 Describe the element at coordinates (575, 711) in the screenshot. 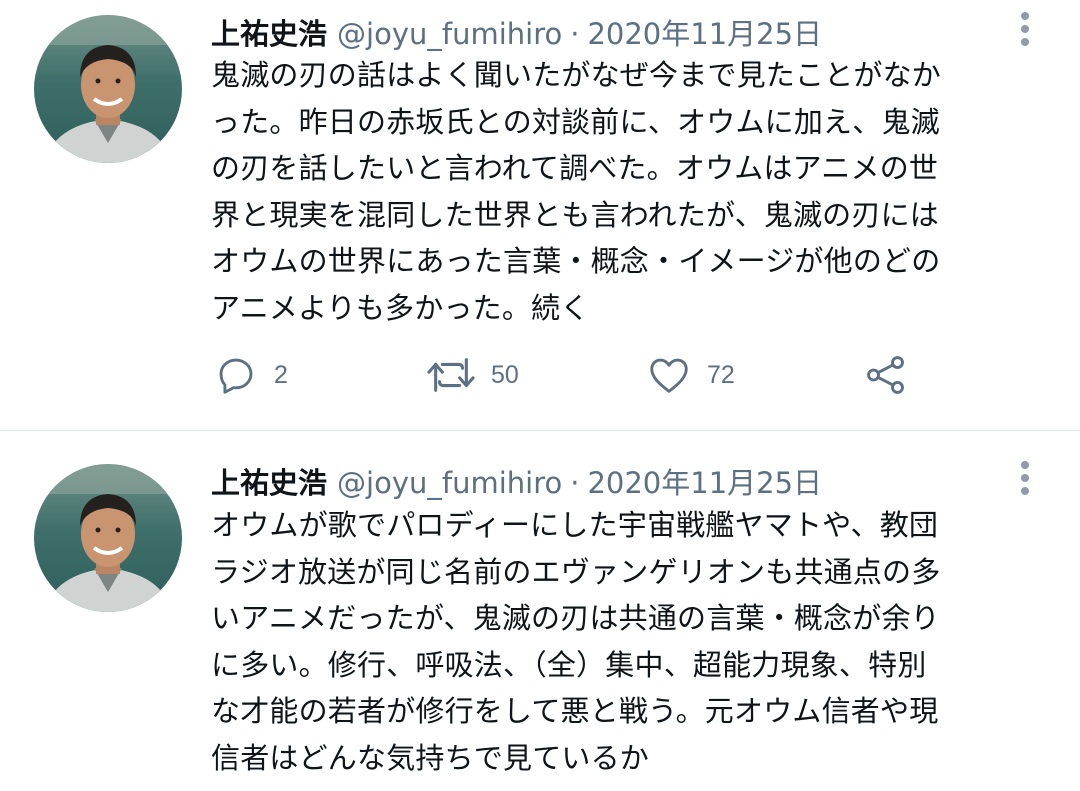

I see `tweet-text-line: な才能の若者が修行をして悪と戦う。元オウム信者や現` at that location.